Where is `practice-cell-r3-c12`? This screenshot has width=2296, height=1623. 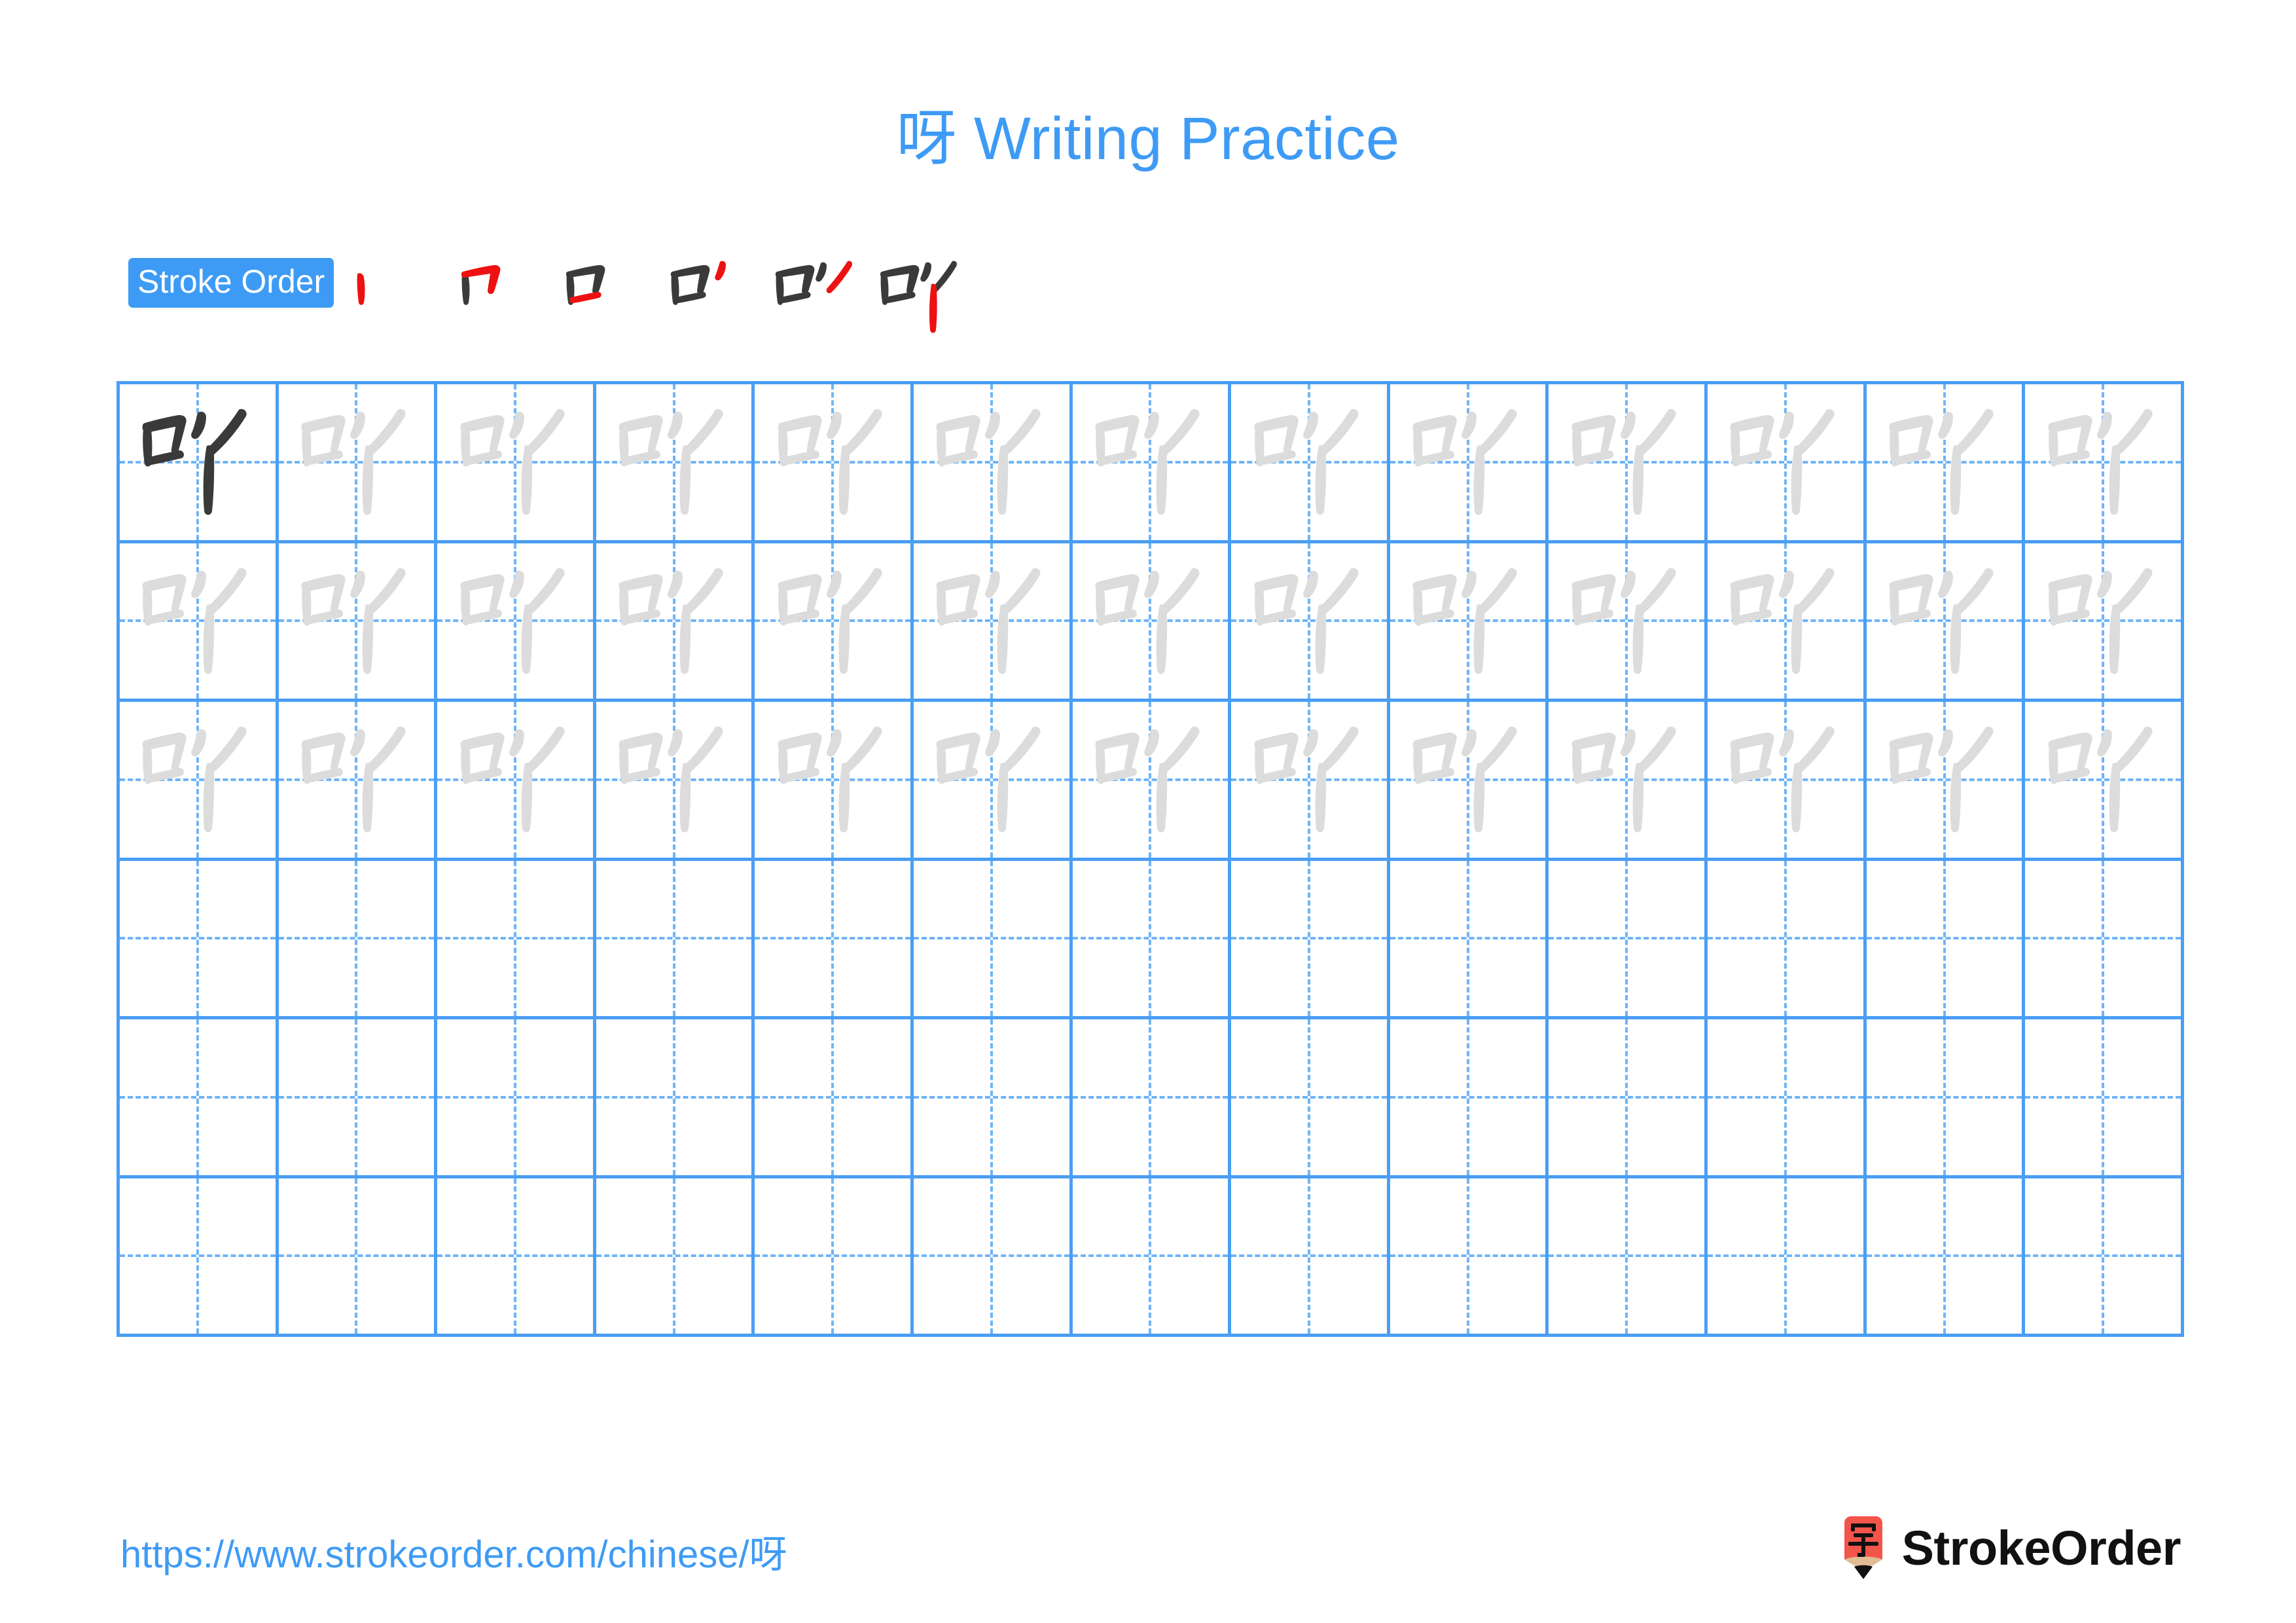
practice-cell-r3-c12 is located at coordinates (1946, 781).